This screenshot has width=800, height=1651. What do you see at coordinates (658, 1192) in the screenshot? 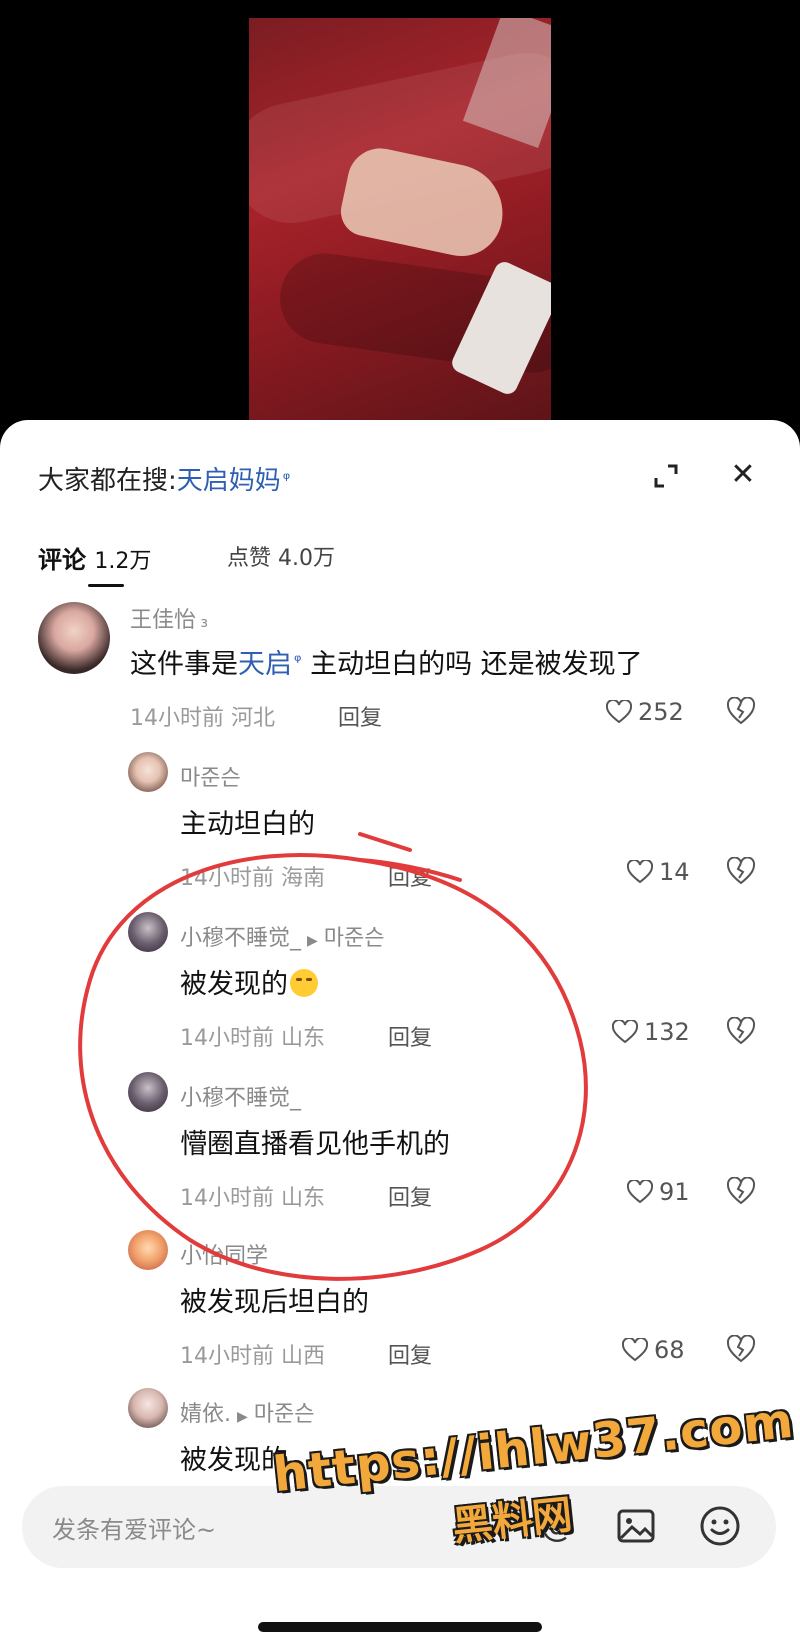
I see `like-button: 91` at bounding box center [658, 1192].